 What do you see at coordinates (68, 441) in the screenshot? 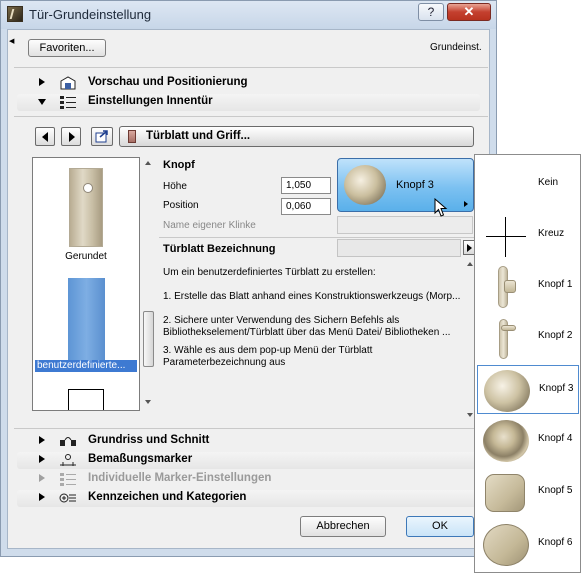
I see `plan-section-icon` at bounding box center [68, 441].